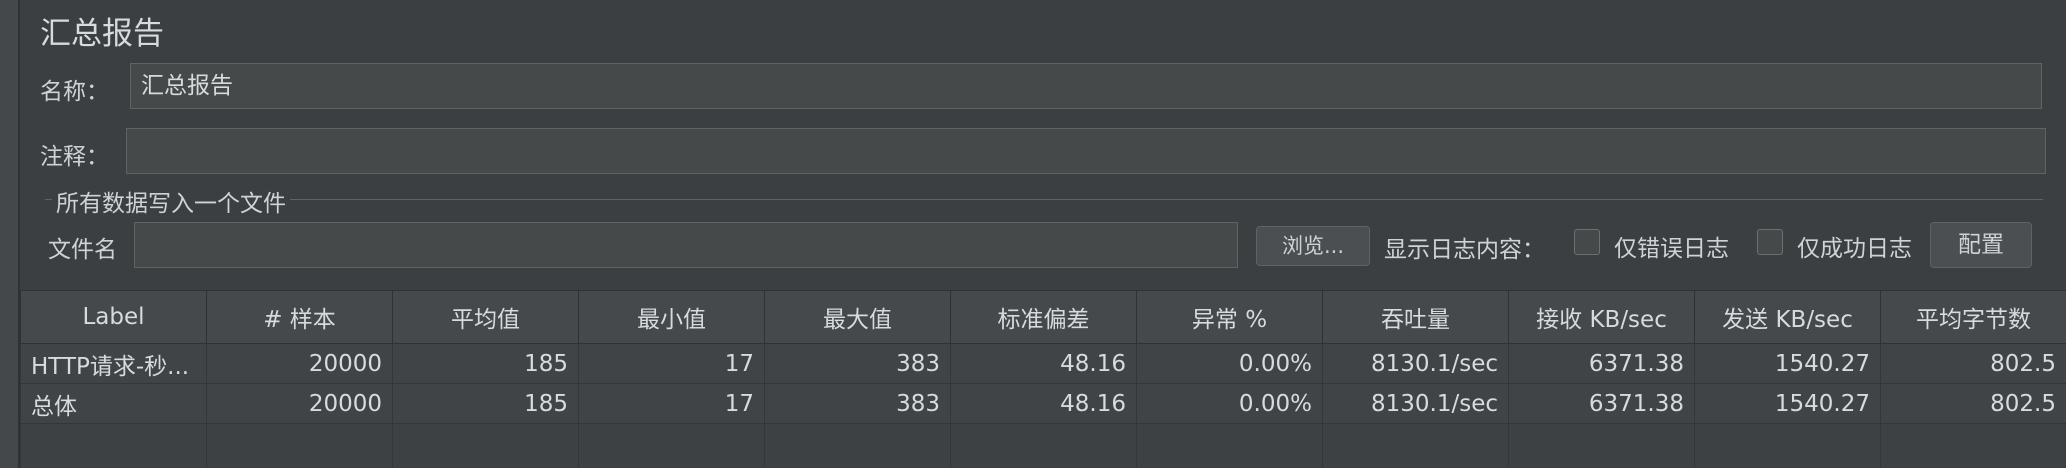  I want to click on column-header: 最大值, so click(857, 317).